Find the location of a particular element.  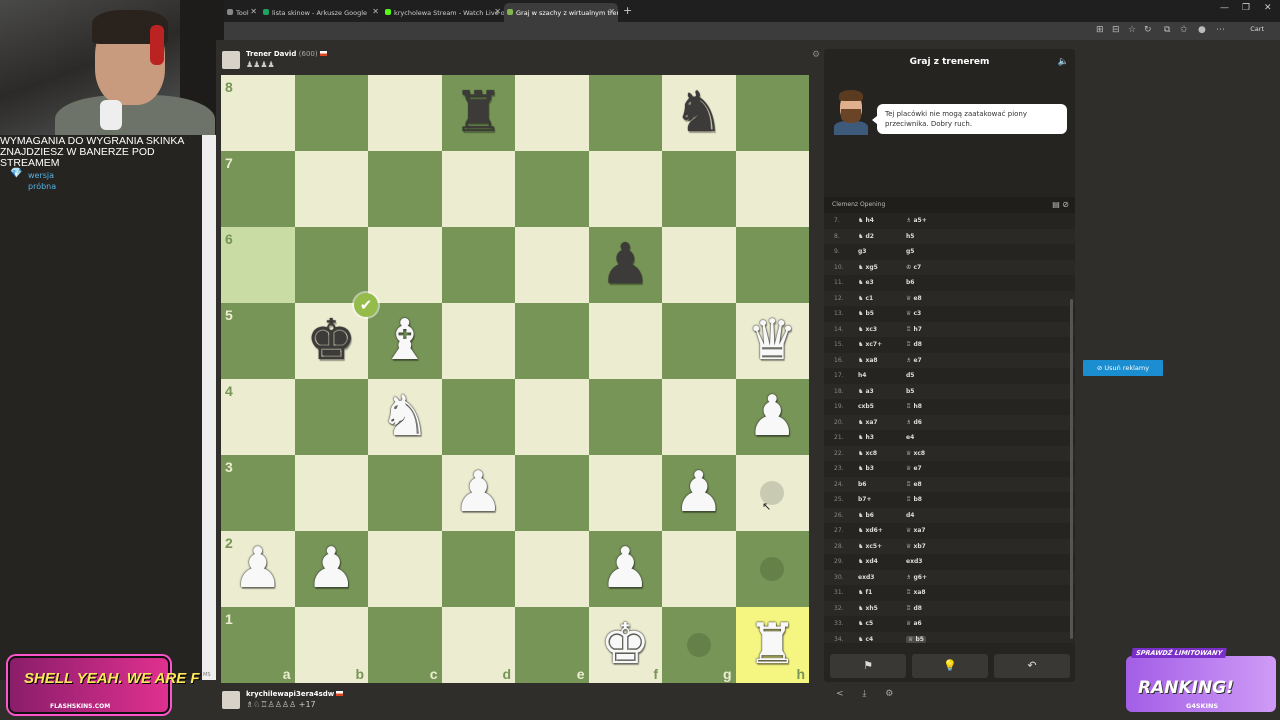

square-f7 is located at coordinates (625, 189).